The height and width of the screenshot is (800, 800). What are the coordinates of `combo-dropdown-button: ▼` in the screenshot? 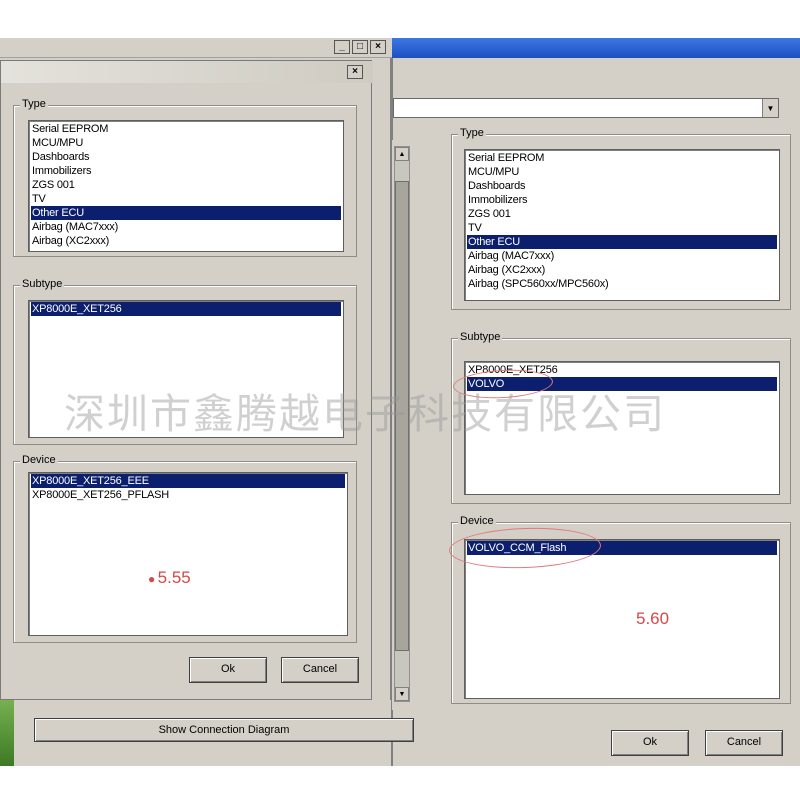 It's located at (770, 108).